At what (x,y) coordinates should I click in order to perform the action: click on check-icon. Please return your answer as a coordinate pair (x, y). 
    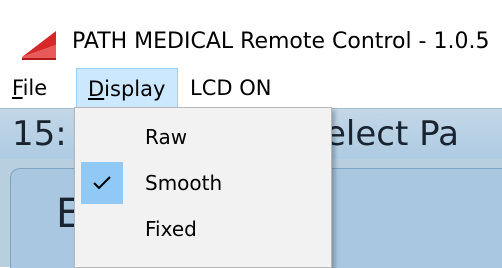
    Looking at the image, I should click on (102, 183).